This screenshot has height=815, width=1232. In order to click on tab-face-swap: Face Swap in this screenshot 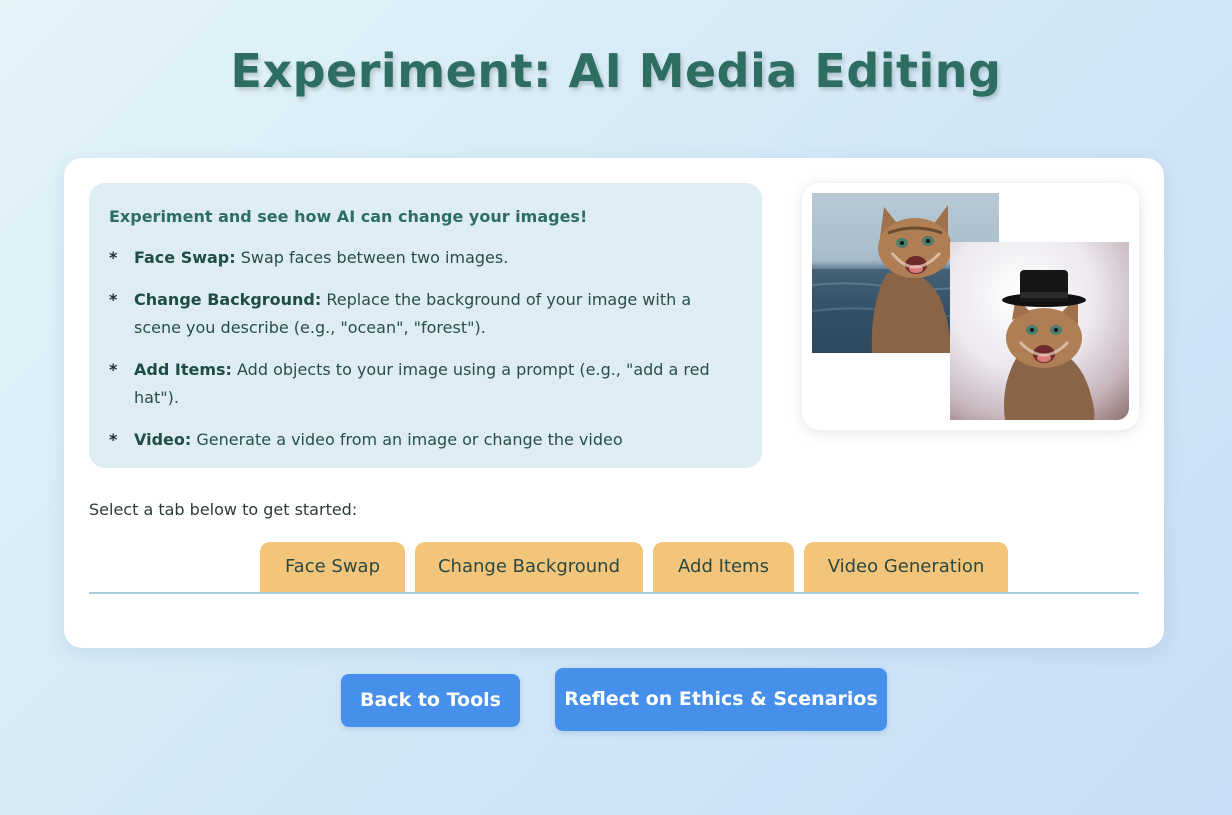, I will do `click(332, 567)`.